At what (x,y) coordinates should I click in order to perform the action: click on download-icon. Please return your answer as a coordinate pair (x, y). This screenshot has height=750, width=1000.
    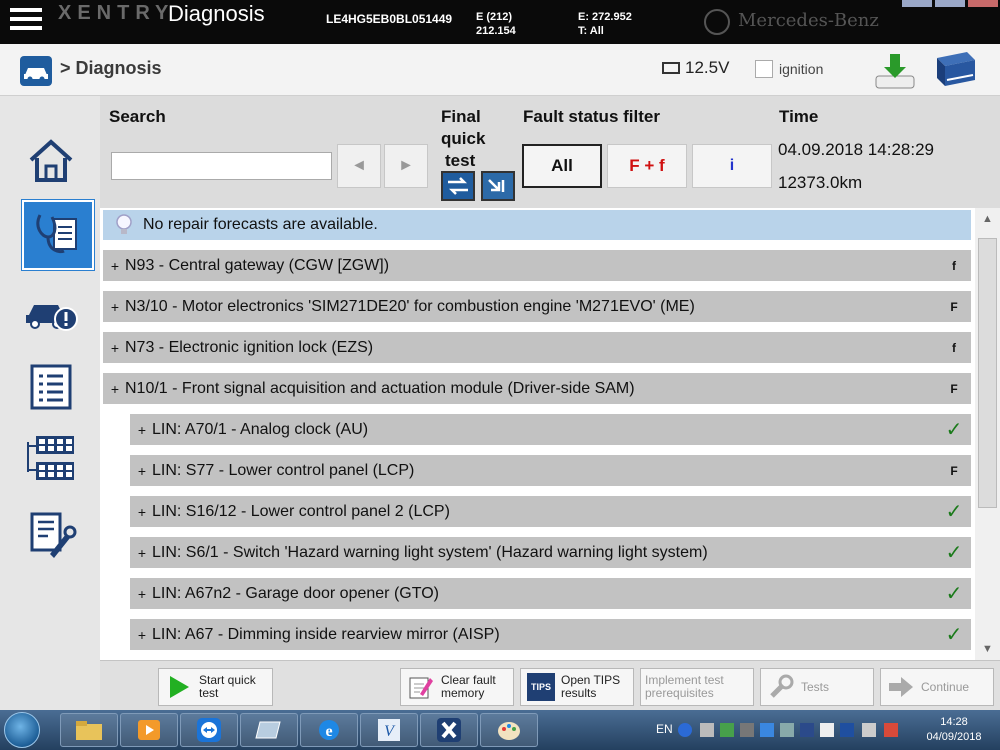
    Looking at the image, I should click on (895, 72).